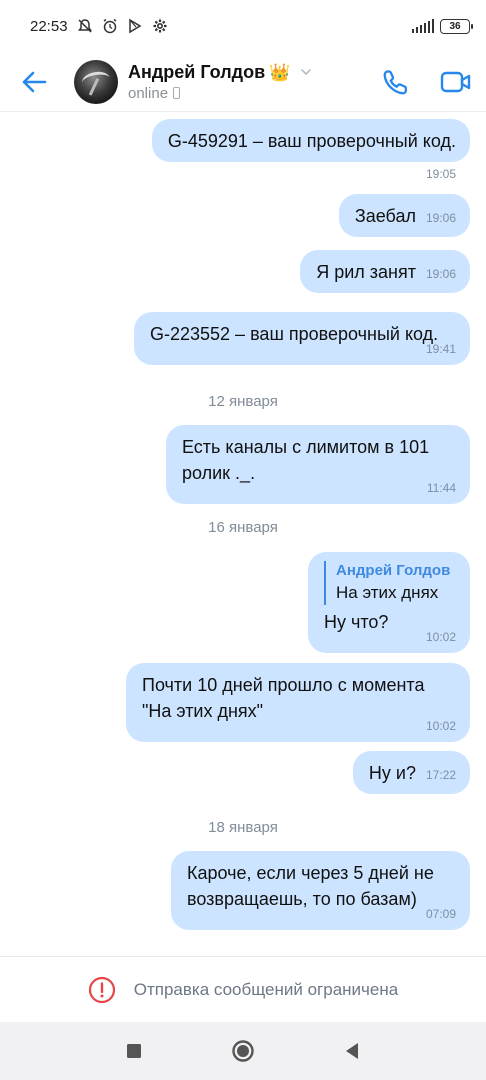 This screenshot has width=486, height=1080. What do you see at coordinates (392, 773) in the screenshot?
I see `message-text: Ну и?` at bounding box center [392, 773].